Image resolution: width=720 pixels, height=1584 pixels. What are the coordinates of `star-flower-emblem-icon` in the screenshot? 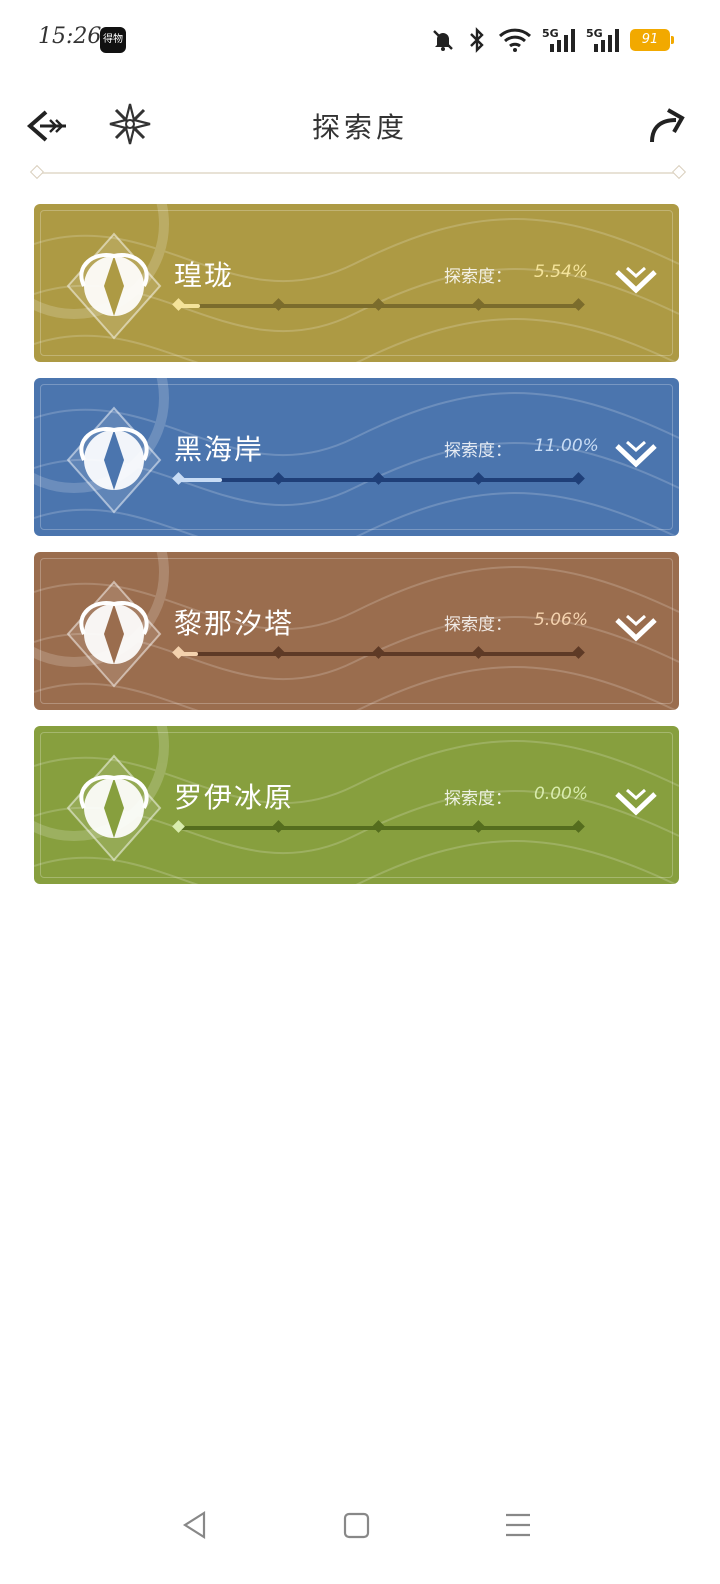 It's located at (114, 460).